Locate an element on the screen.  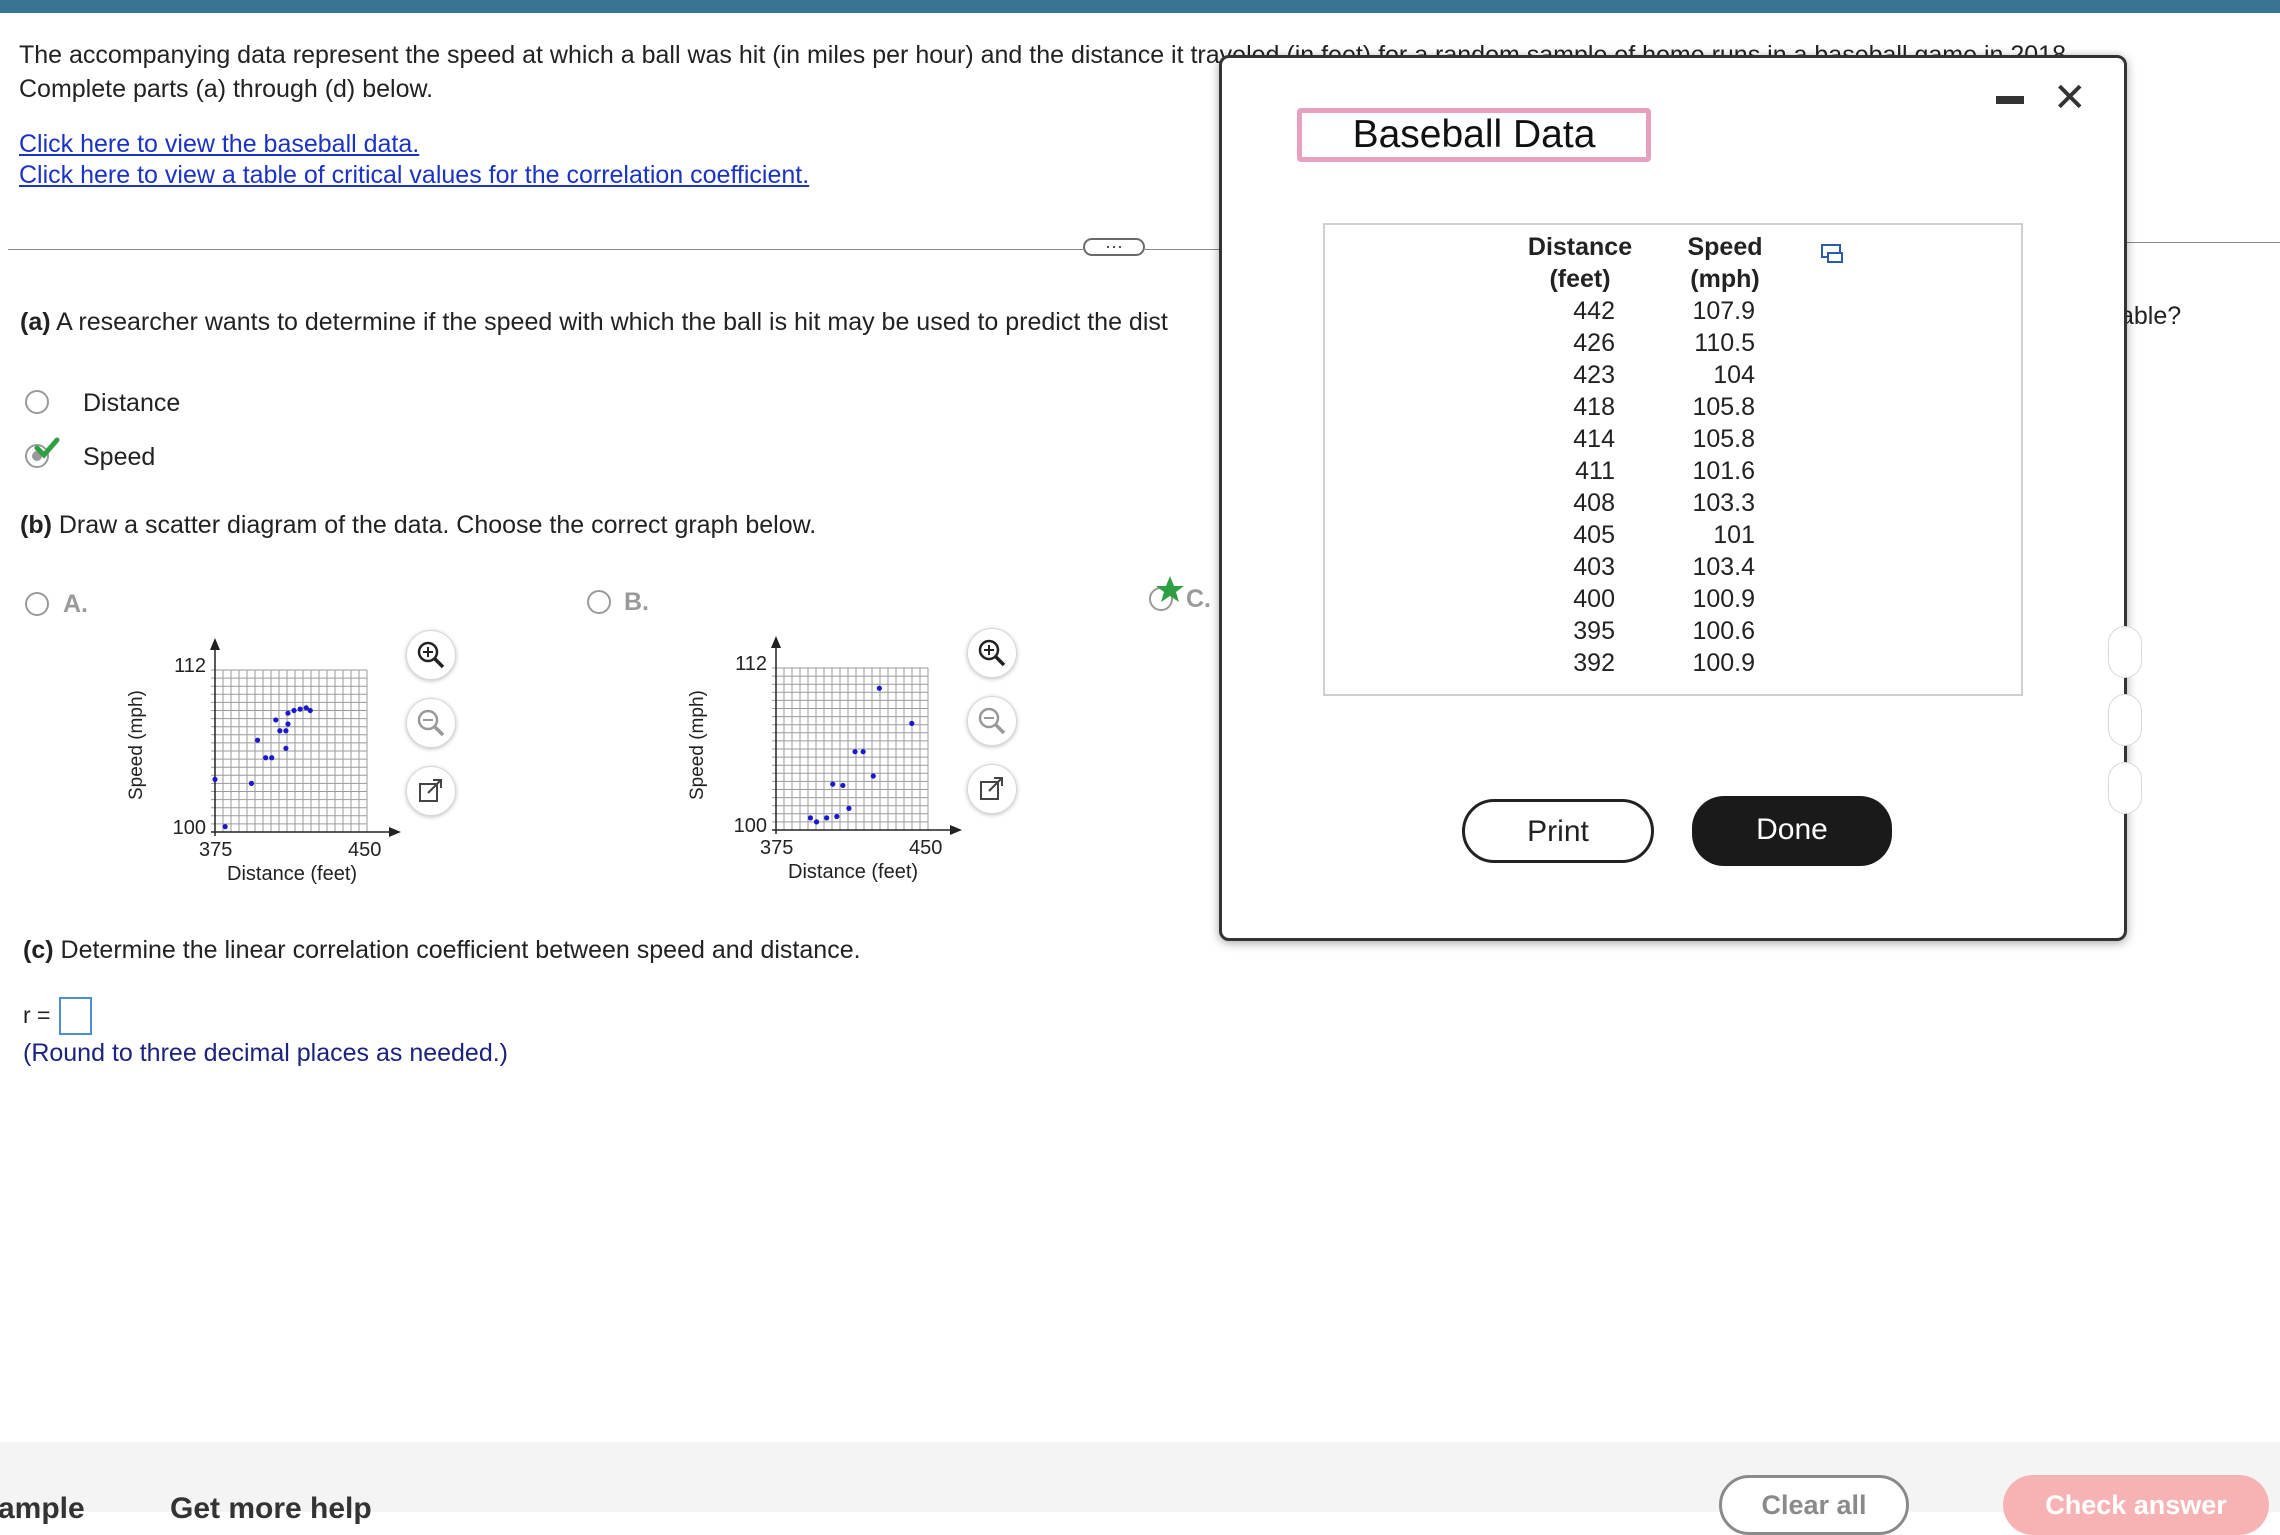
graph-c-zoom-out-button is located at coordinates (2125, 720).